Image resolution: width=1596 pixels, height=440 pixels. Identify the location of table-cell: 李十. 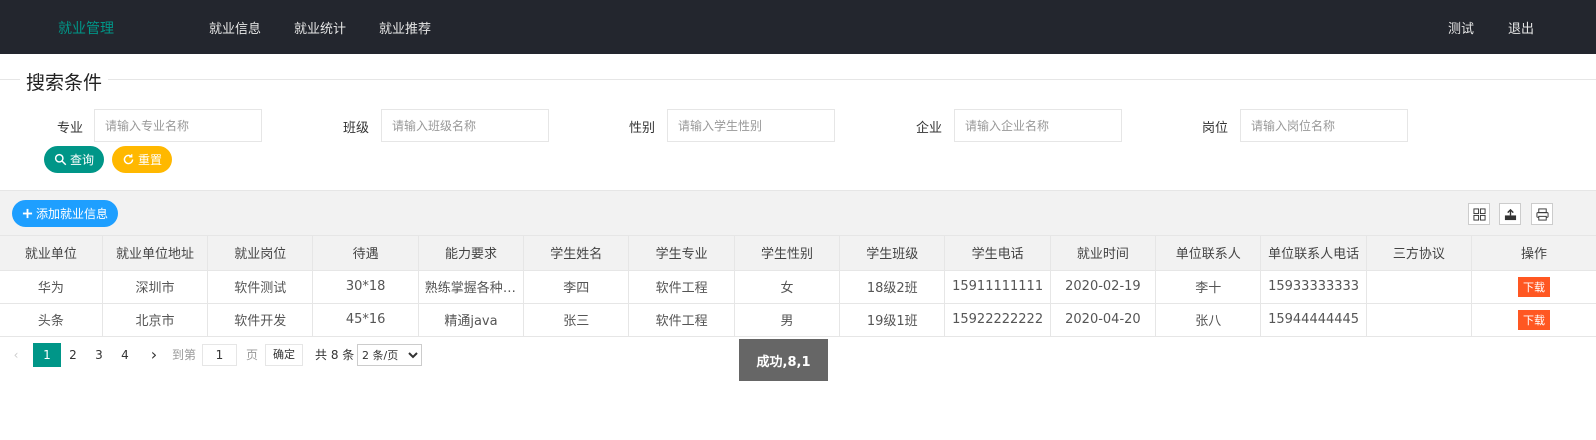
(1208, 287).